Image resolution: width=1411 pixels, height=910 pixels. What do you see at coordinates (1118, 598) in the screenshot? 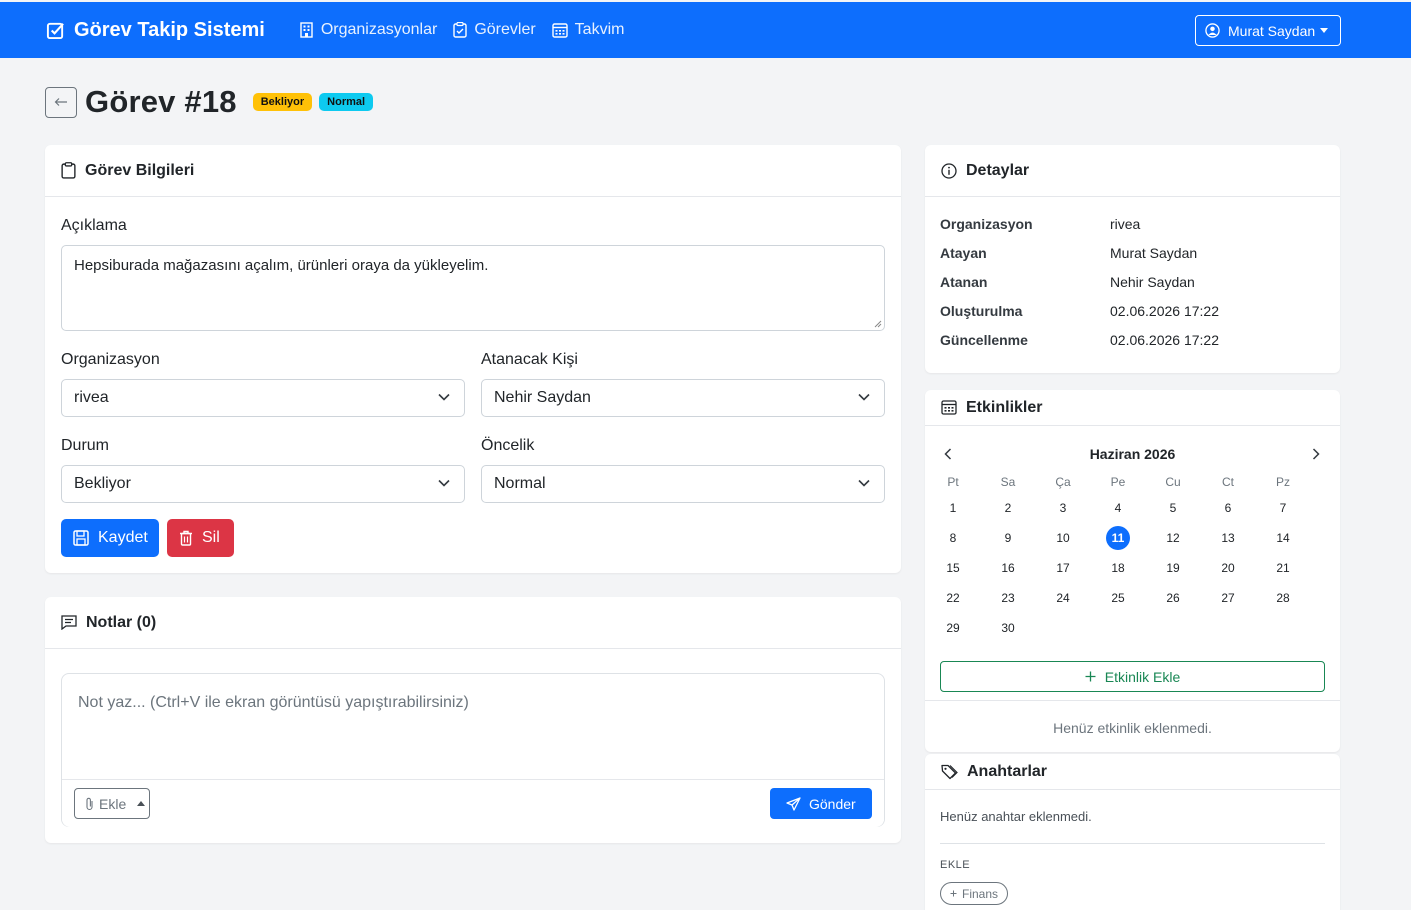
I see `calendar-day: 25` at bounding box center [1118, 598].